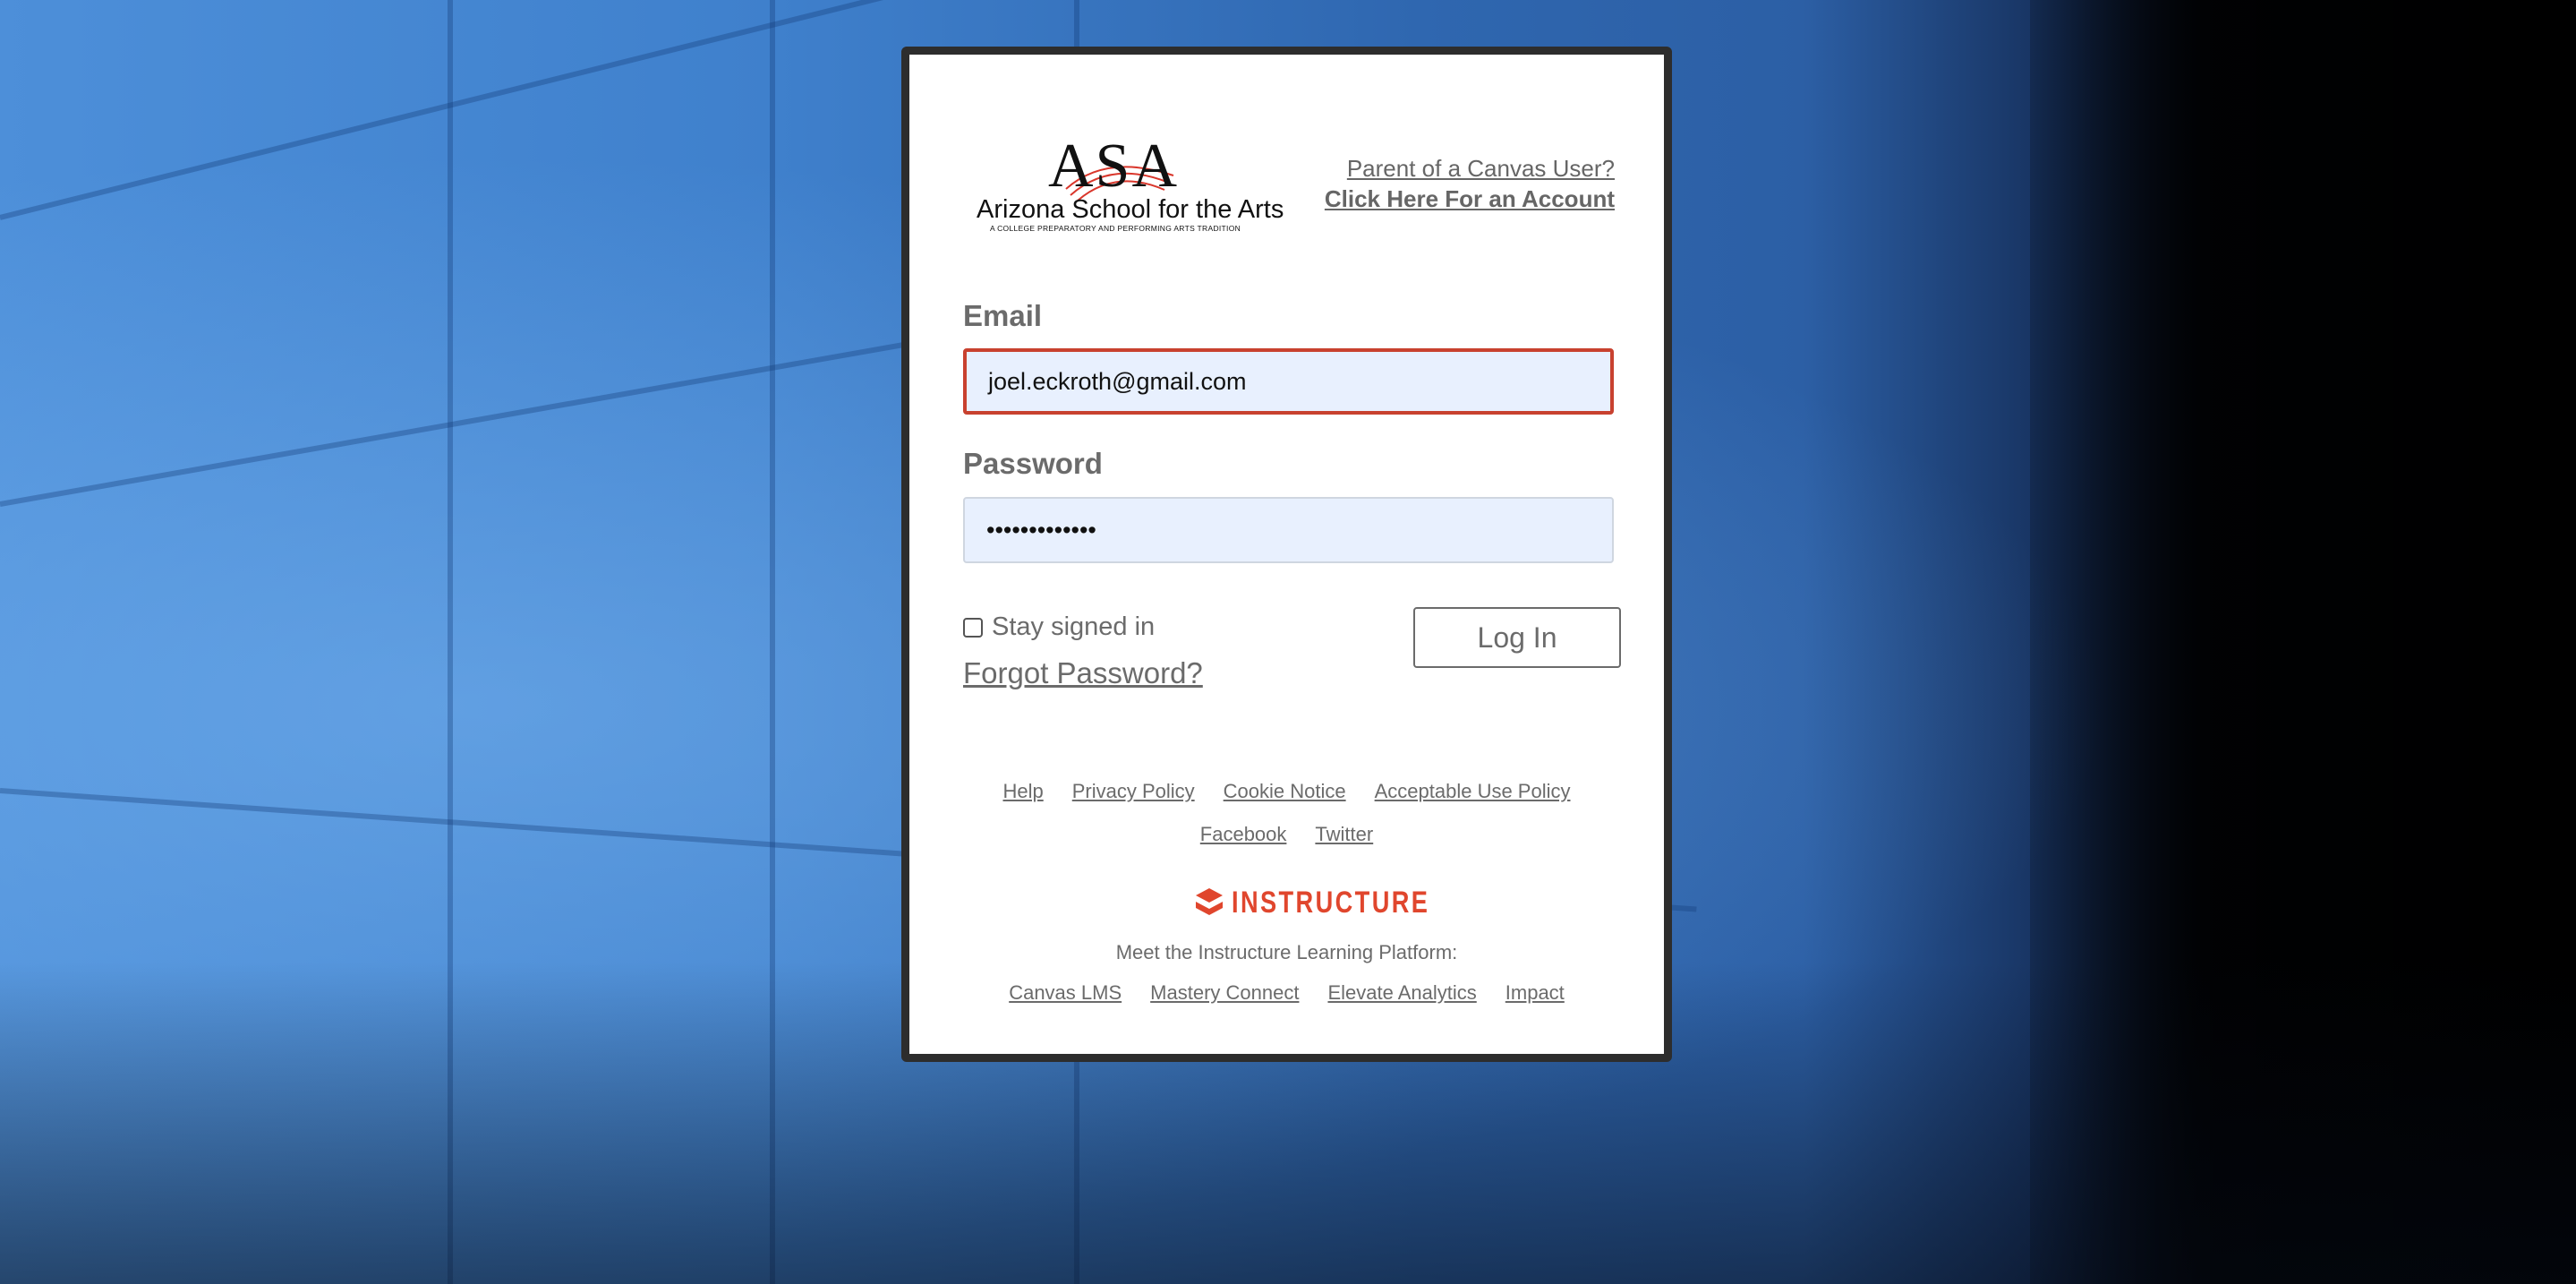 The height and width of the screenshot is (1284, 2576). I want to click on footer-link-facebook: Facebook, so click(1243, 835).